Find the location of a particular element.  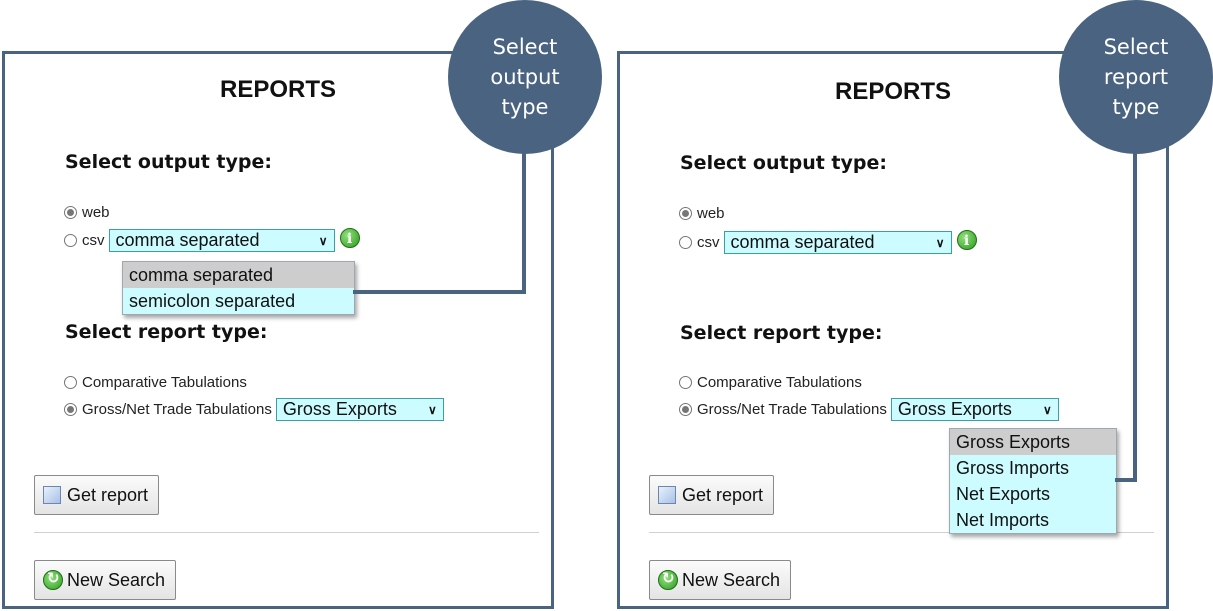

callout-text: output is located at coordinates (525, 77).